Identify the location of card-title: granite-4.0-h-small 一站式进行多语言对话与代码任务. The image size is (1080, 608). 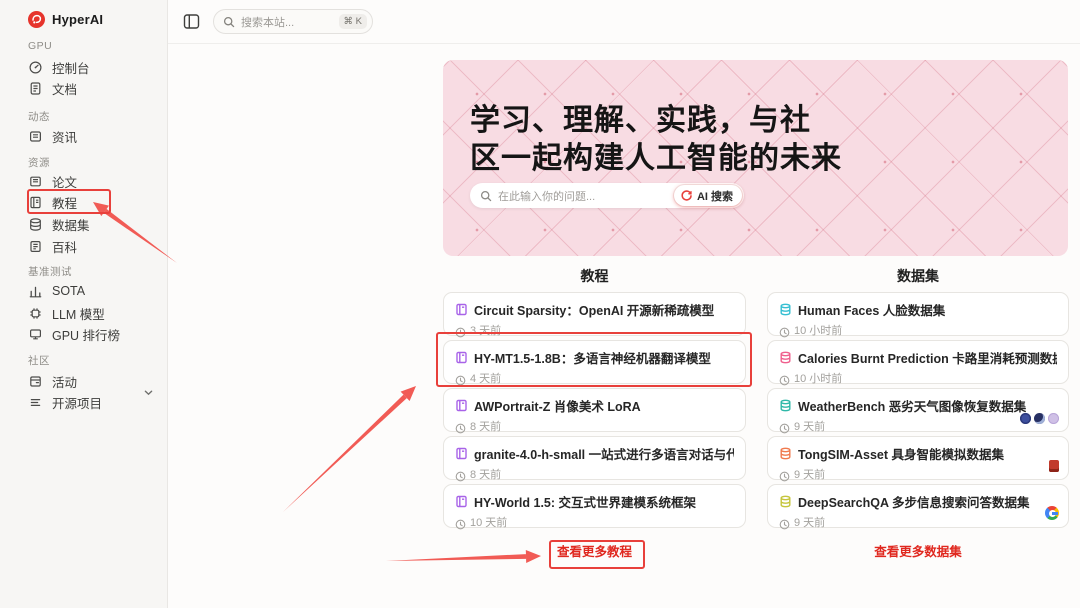
(604, 455).